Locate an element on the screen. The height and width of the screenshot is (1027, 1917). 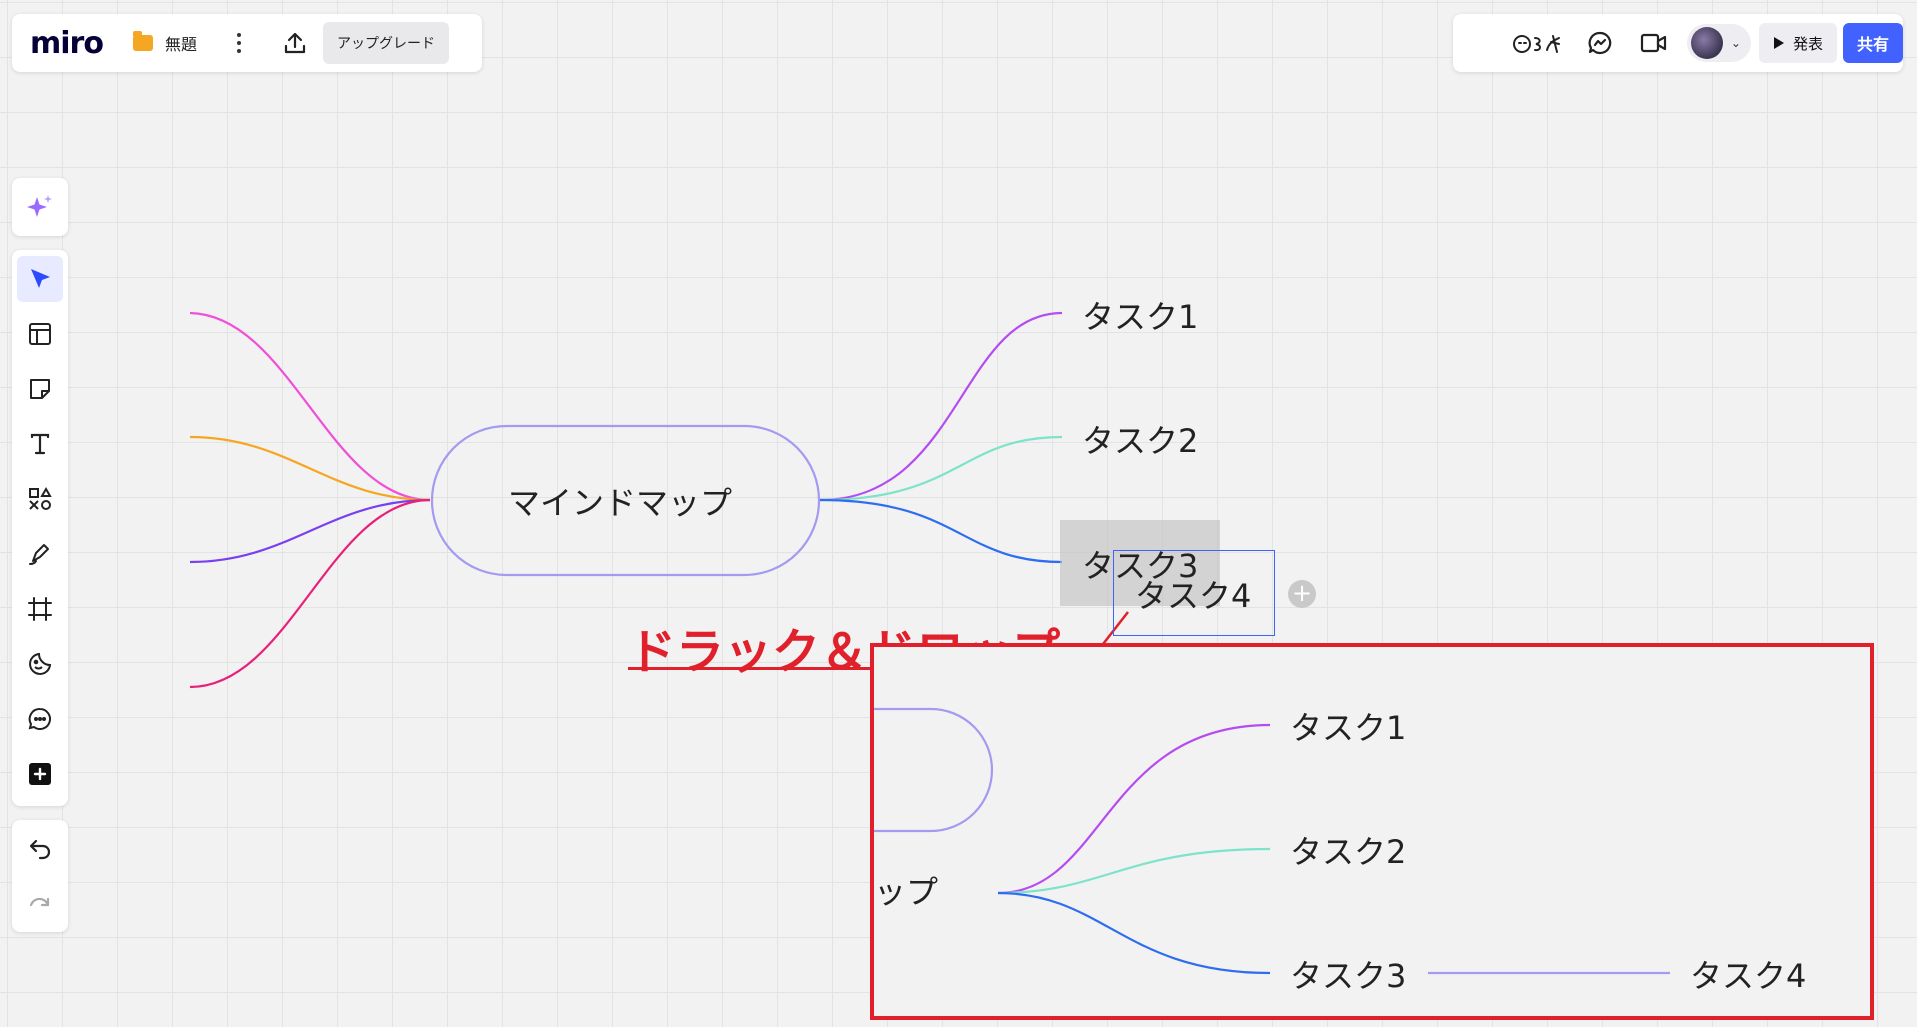
sparkle-icon is located at coordinates (40, 207).